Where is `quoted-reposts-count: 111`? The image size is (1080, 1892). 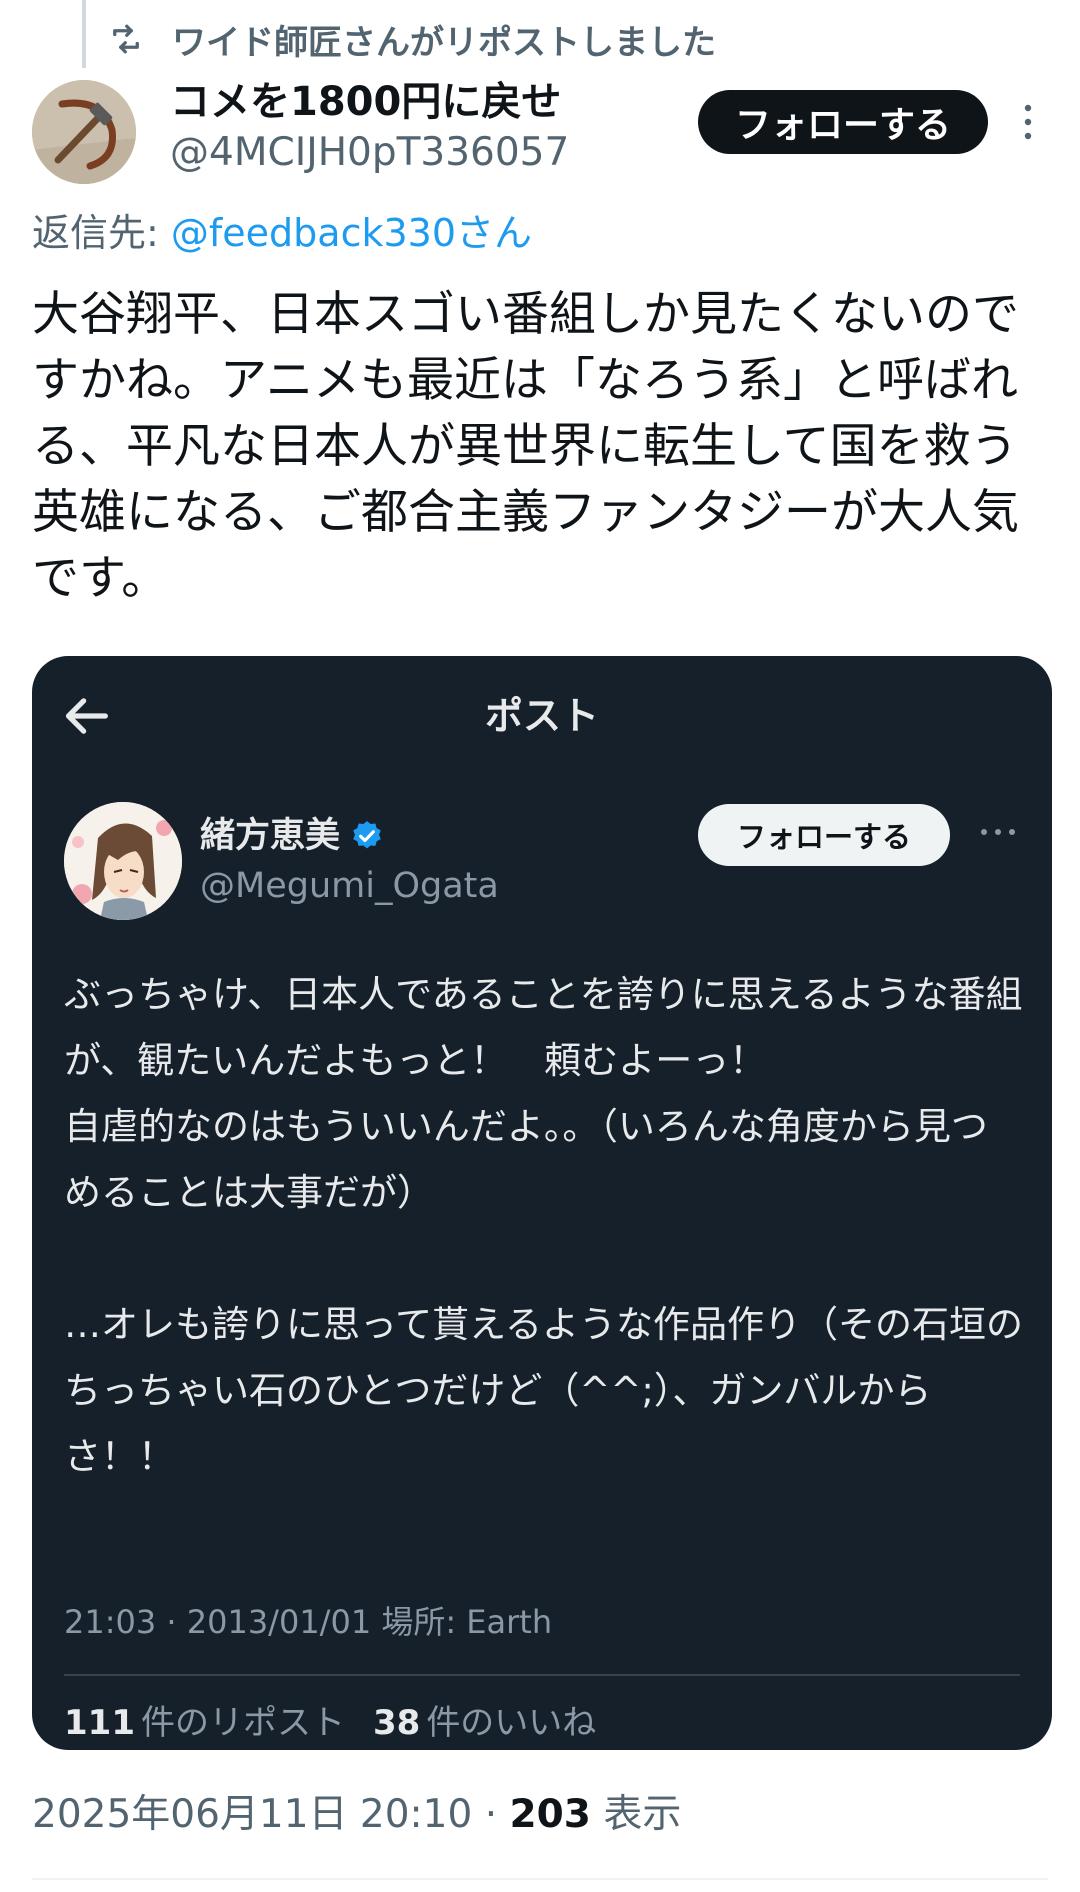
quoted-reposts-count: 111 is located at coordinates (99, 1723).